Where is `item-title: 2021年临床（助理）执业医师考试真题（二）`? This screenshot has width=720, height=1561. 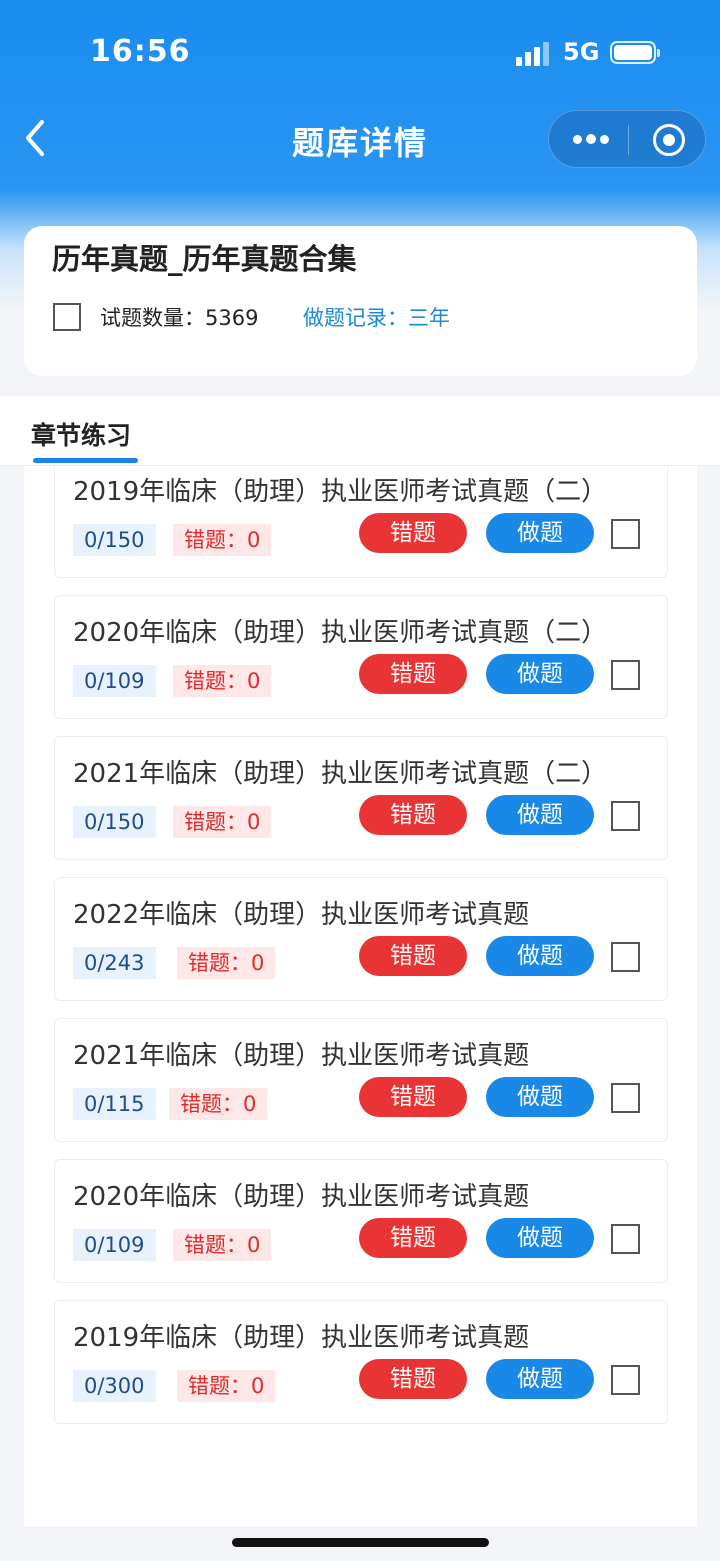
item-title: 2021年临床（助理）执业医师考试真题（二） is located at coordinates (340, 774).